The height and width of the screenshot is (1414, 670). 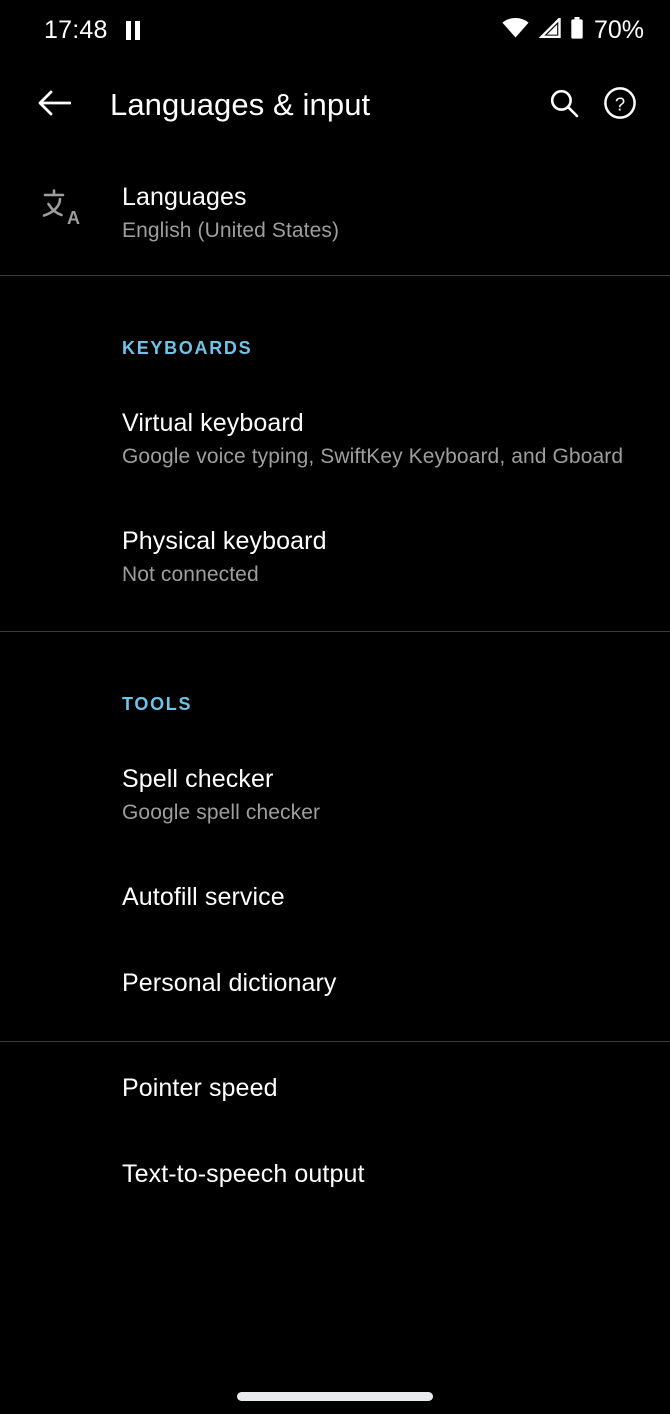 What do you see at coordinates (229, 983) in the screenshot?
I see `list-item-title: Personal dictionary` at bounding box center [229, 983].